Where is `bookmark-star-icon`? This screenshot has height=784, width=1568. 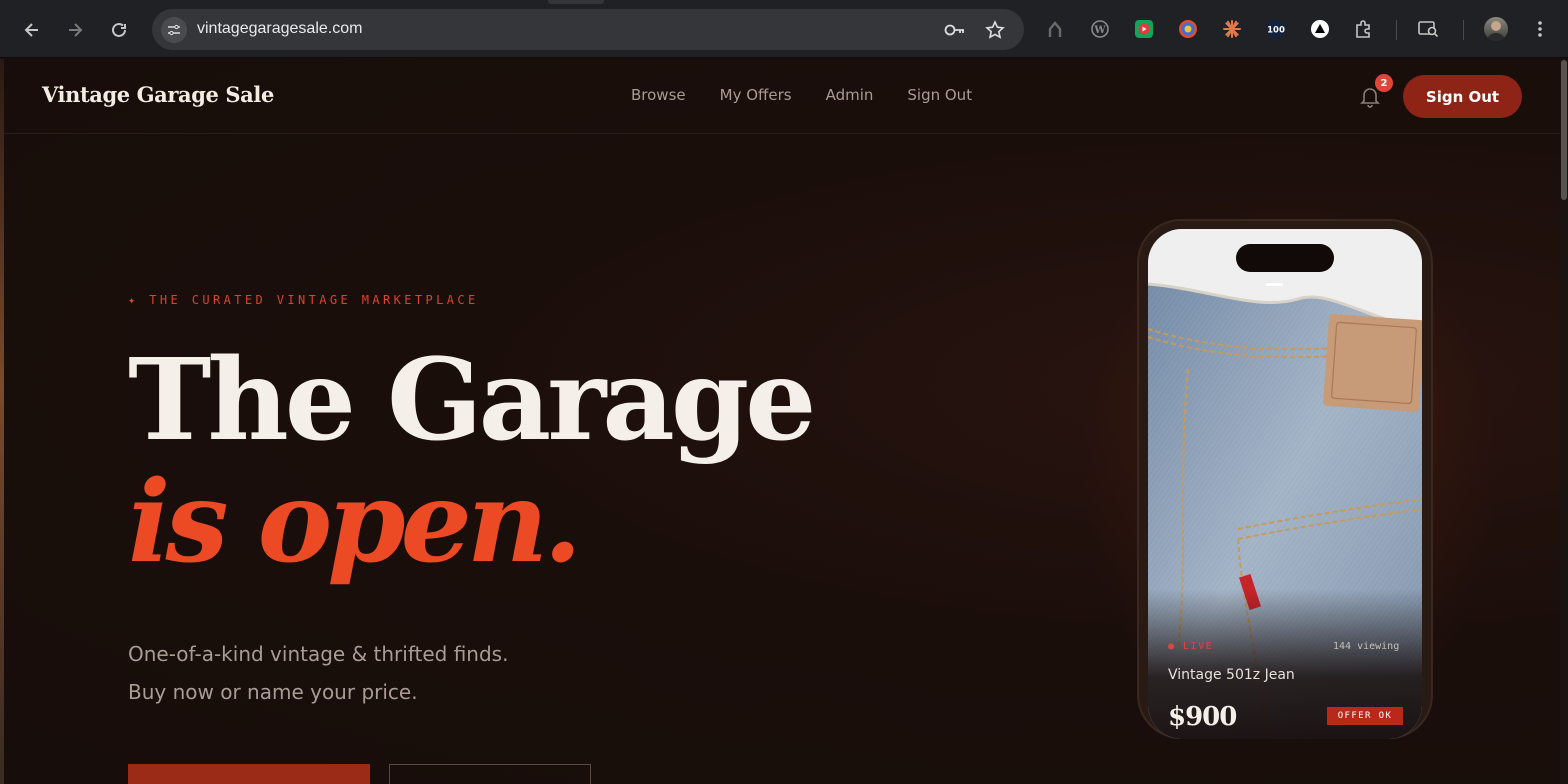 bookmark-star-icon is located at coordinates (995, 30).